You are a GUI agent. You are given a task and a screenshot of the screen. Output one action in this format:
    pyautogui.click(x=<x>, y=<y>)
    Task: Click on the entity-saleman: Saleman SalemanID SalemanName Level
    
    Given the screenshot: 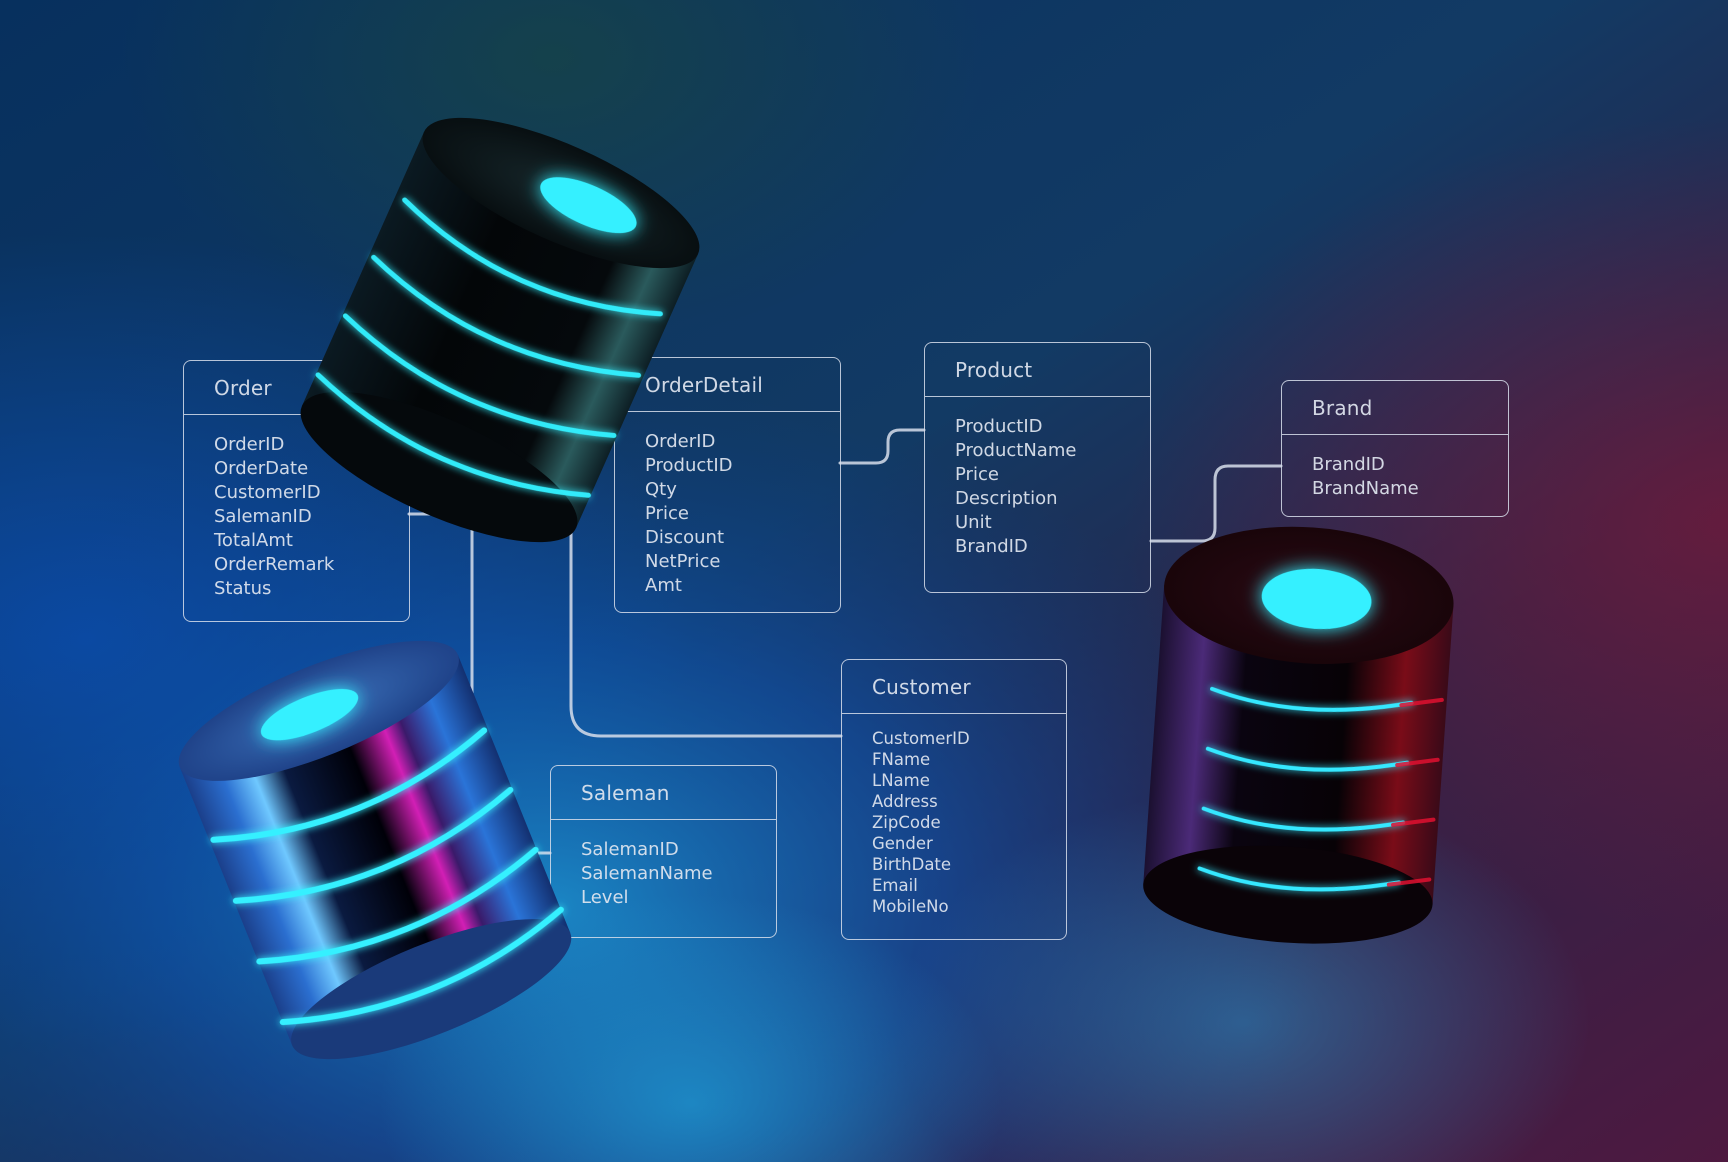 What is the action you would take?
    pyautogui.click(x=663, y=851)
    